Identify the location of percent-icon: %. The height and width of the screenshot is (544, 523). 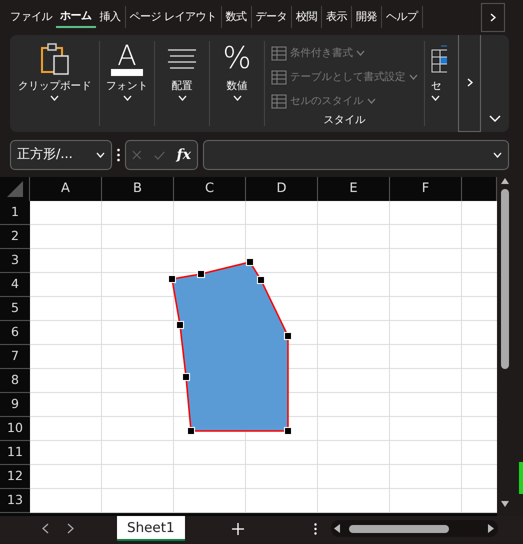
(237, 59).